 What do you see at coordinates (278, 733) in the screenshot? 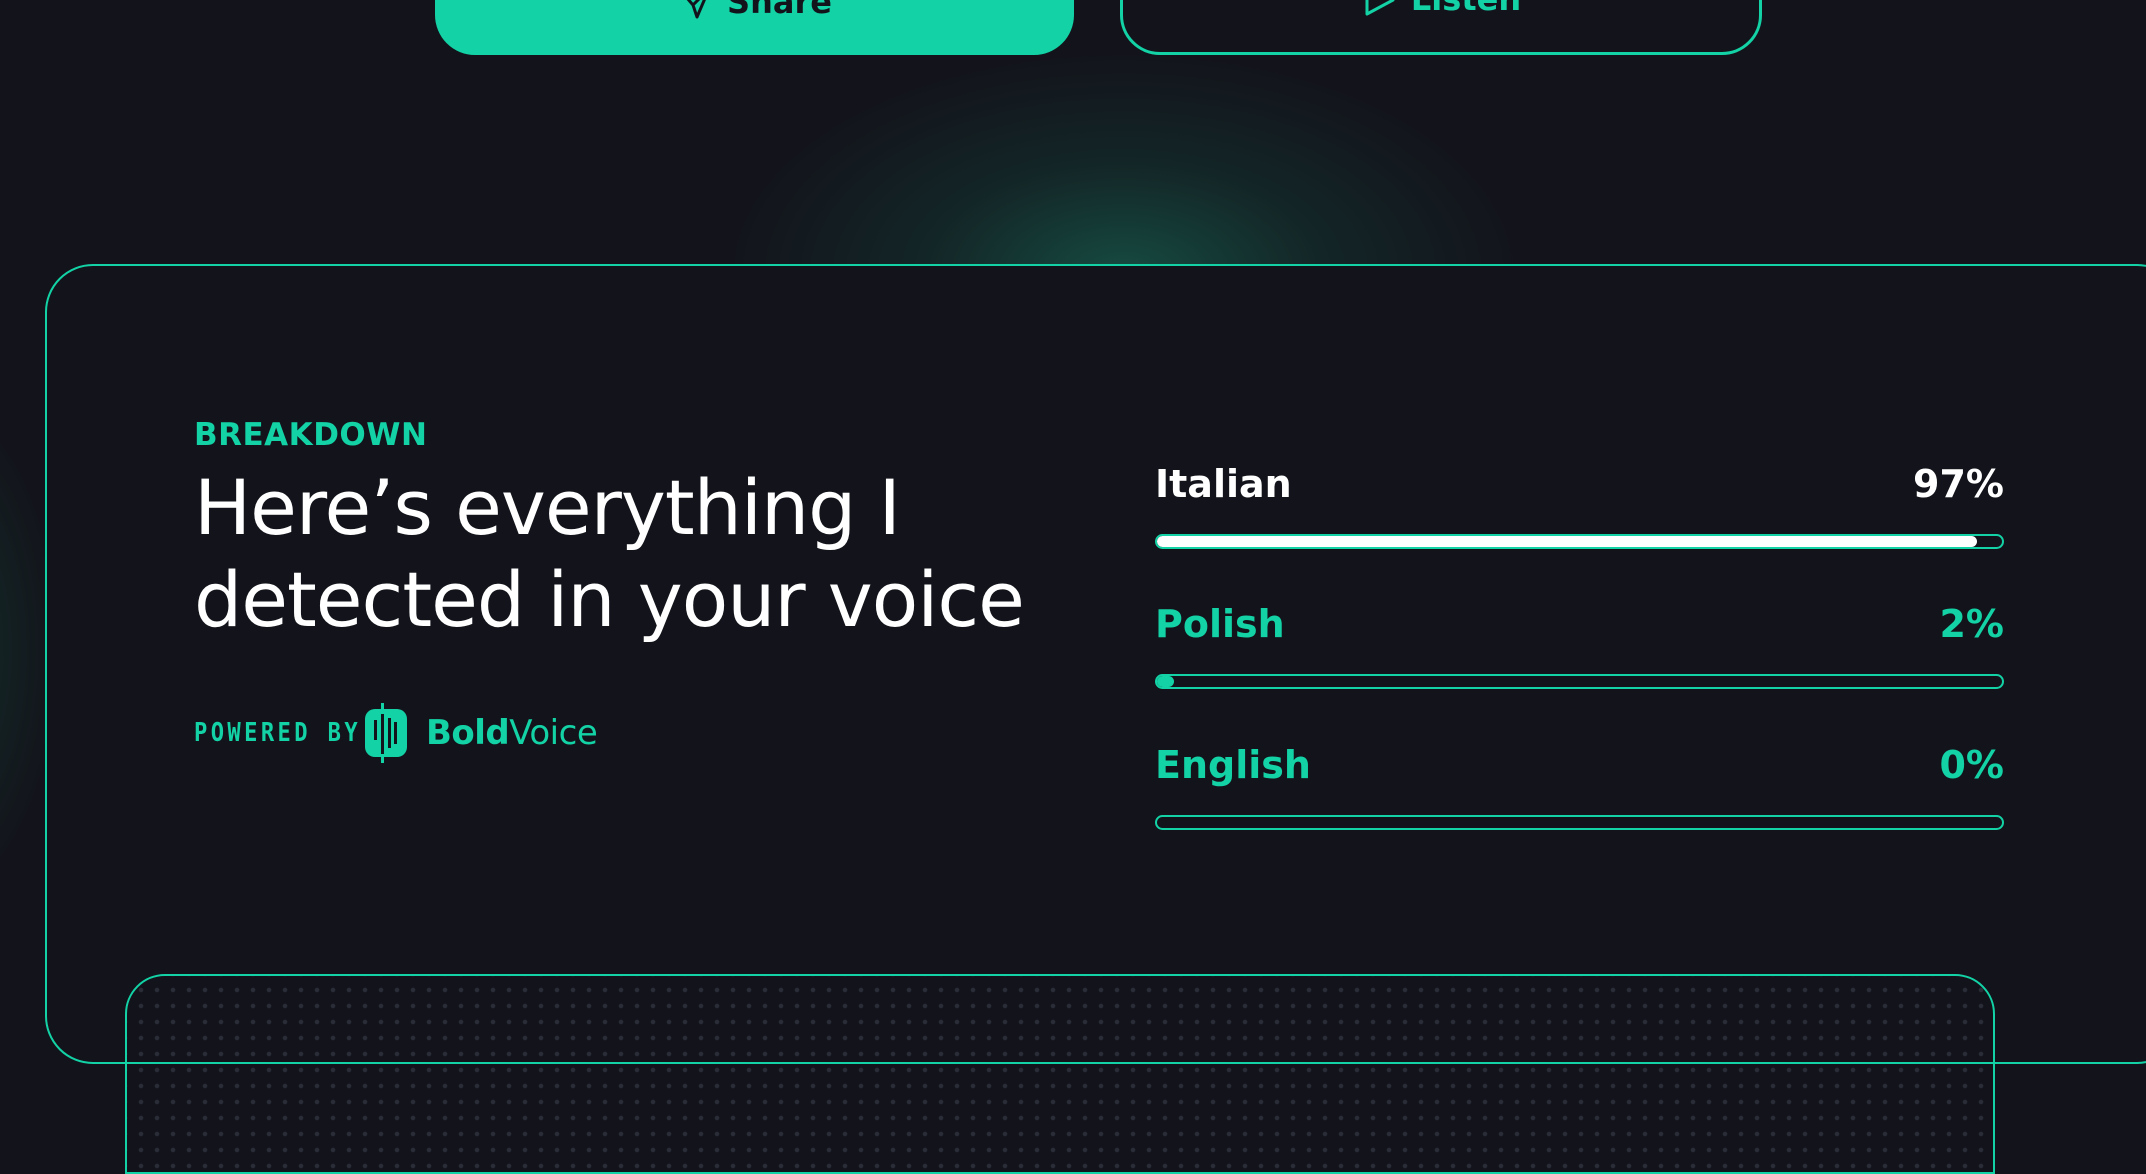
I see `powered-by-label: POWERED BY` at bounding box center [278, 733].